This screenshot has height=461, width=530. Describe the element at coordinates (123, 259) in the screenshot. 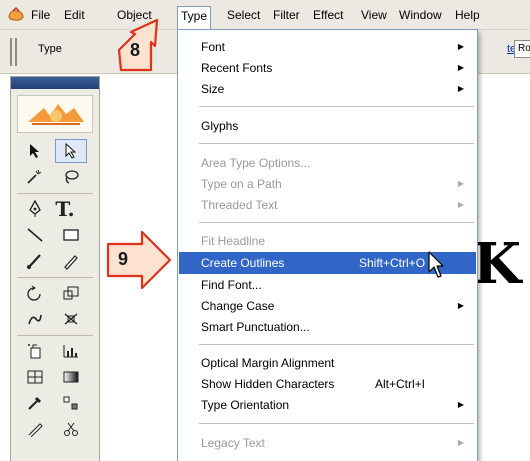

I see `step-9-number: 9` at that location.